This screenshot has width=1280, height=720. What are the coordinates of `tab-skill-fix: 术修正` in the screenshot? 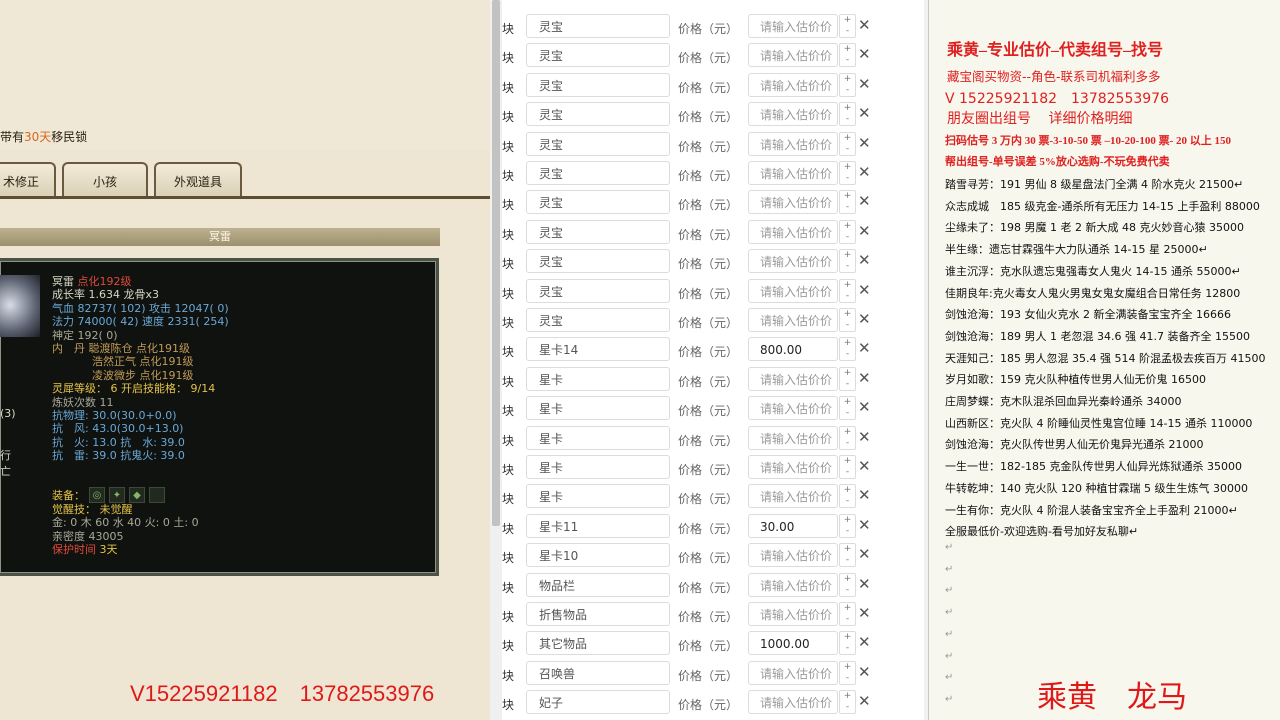 It's located at (28, 180).